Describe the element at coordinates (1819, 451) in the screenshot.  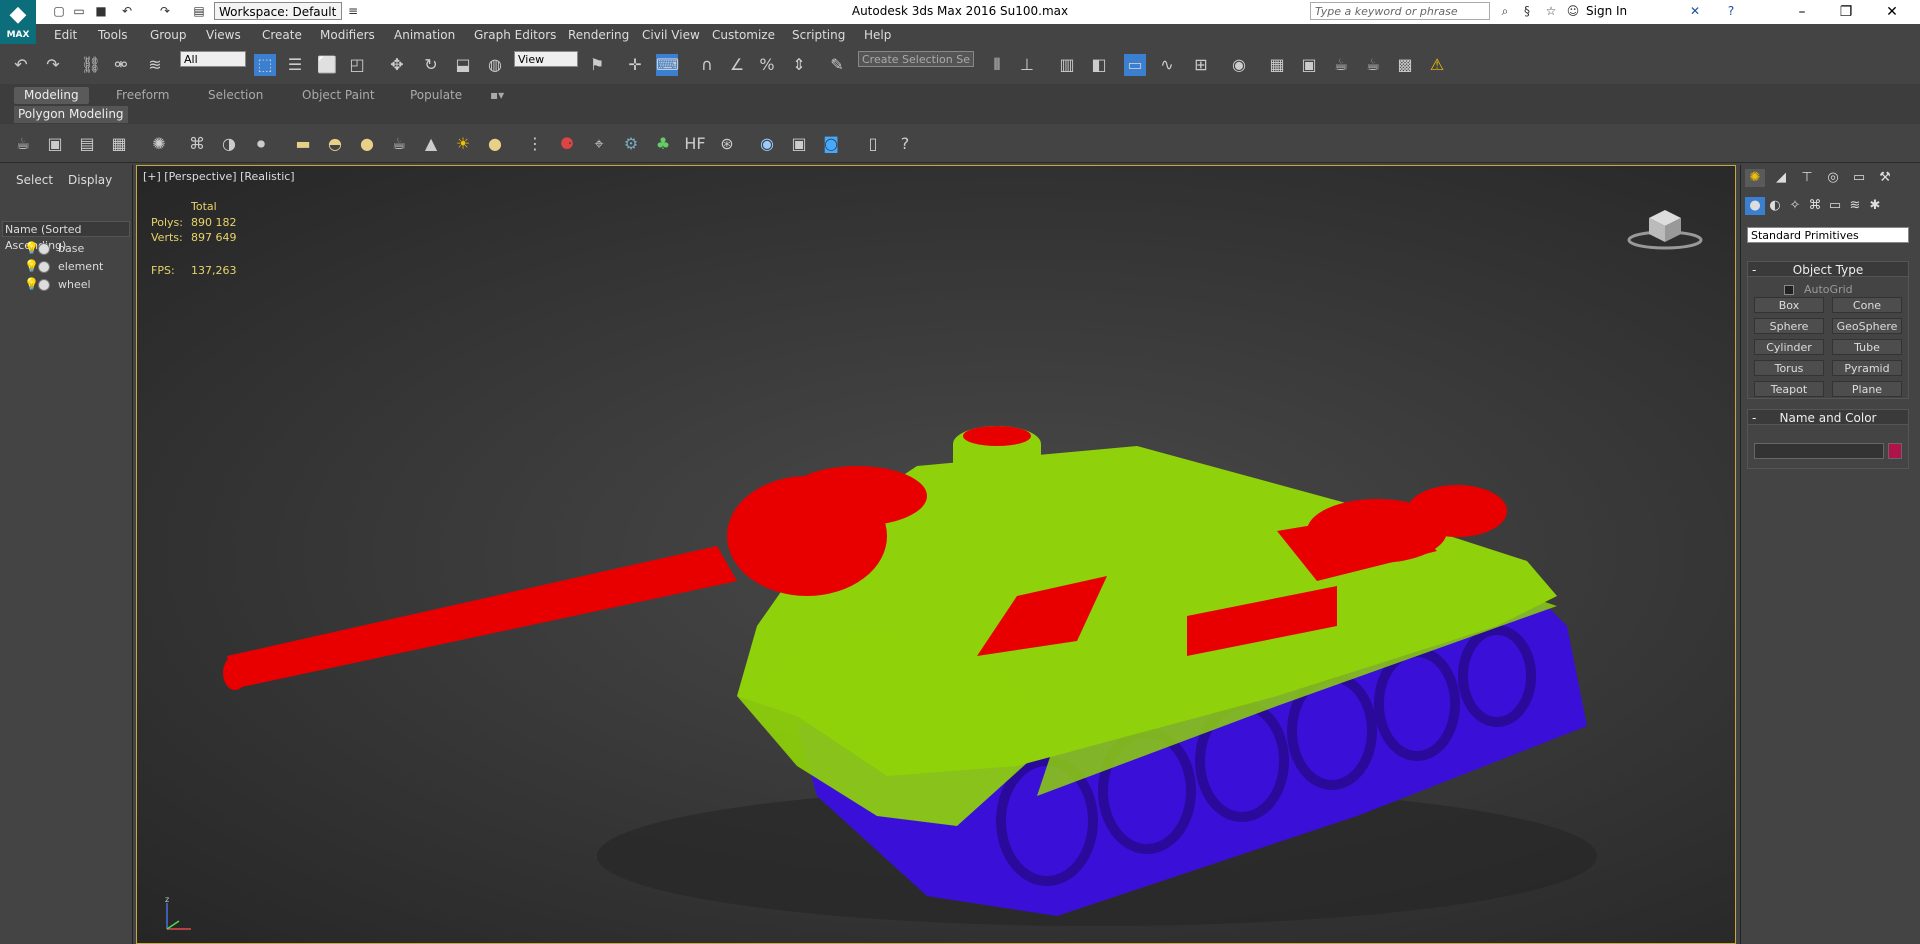
I see `object-name-input` at that location.